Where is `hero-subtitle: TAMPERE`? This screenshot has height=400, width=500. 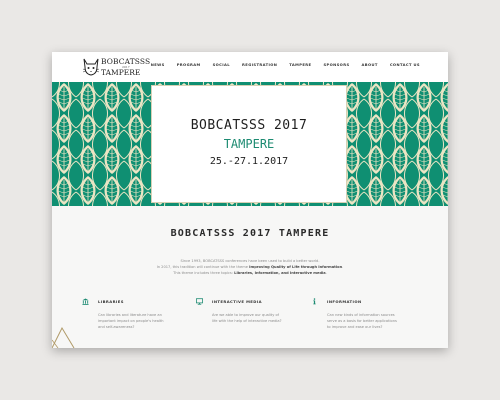
hero-subtitle: TAMPERE is located at coordinates (249, 144).